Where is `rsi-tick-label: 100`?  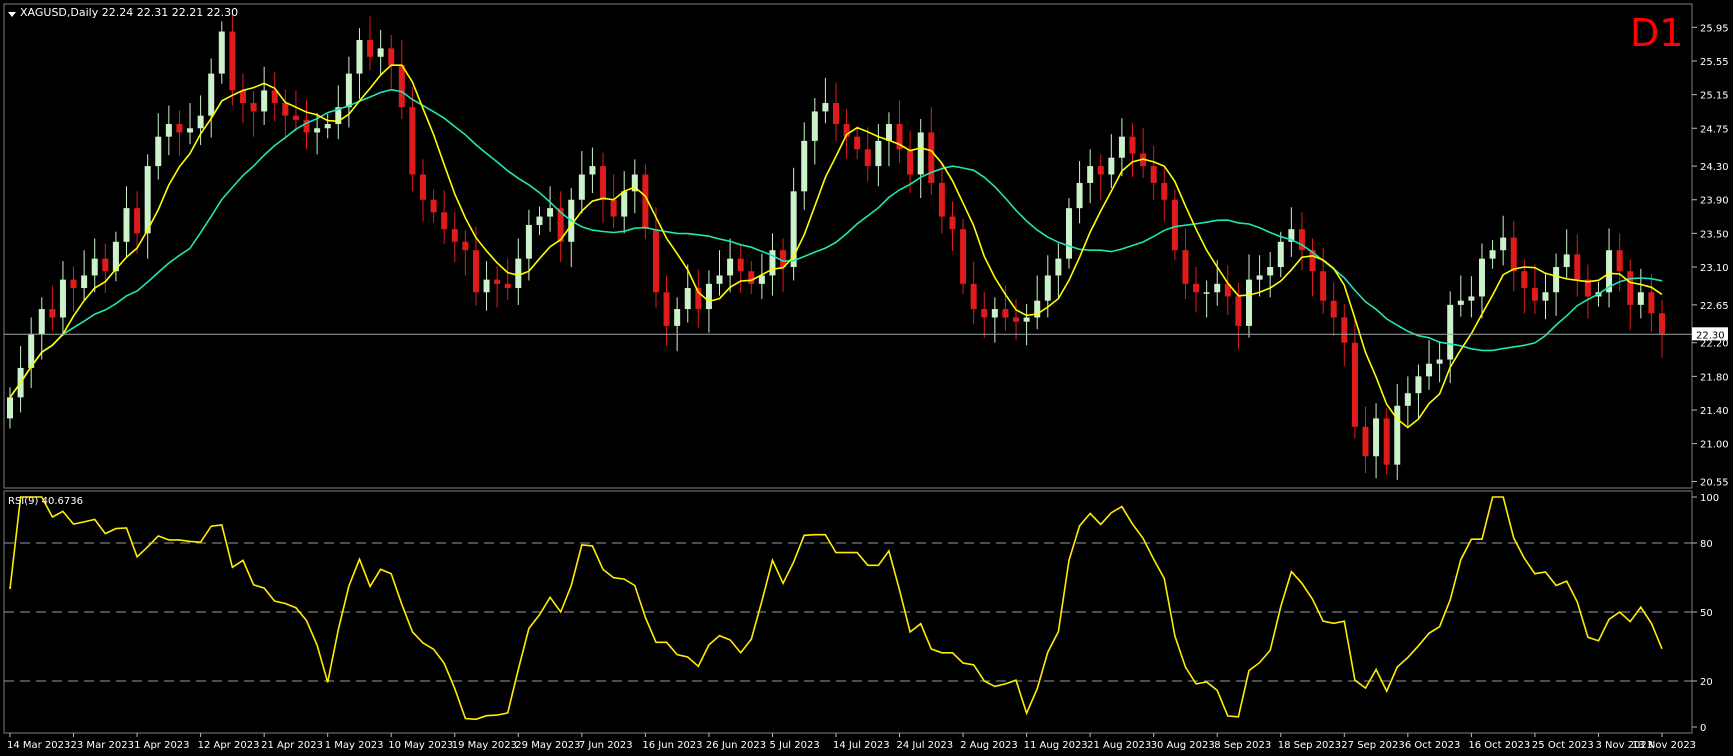 rsi-tick-label: 100 is located at coordinates (1709, 498).